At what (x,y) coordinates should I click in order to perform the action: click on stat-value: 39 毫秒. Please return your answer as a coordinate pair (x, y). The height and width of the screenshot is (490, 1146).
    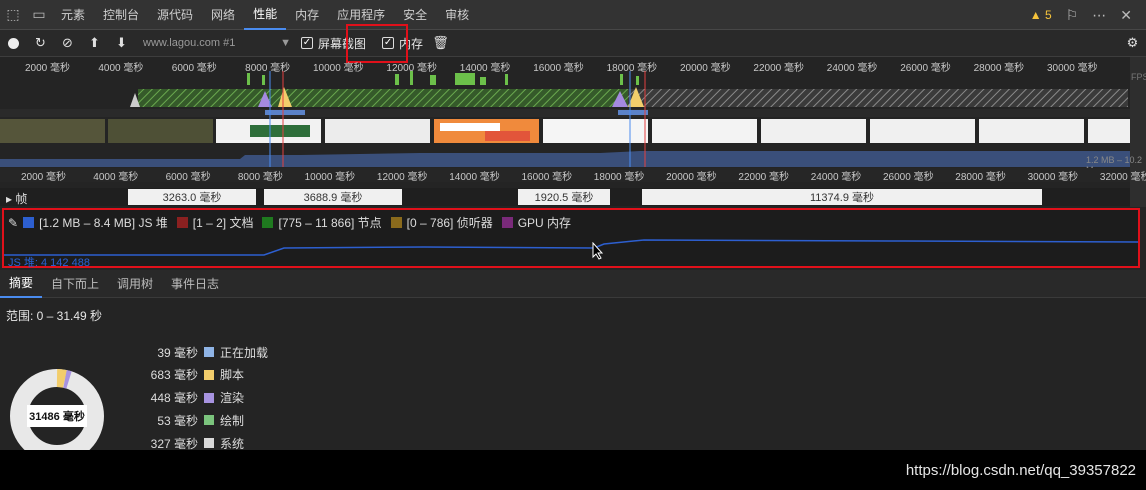
    Looking at the image, I should click on (177, 352).